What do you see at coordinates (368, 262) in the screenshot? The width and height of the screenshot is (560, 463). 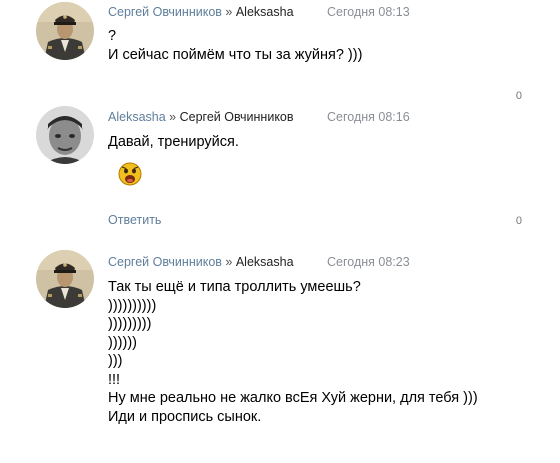 I see `comment-timestamp: Сегодня 08:23` at bounding box center [368, 262].